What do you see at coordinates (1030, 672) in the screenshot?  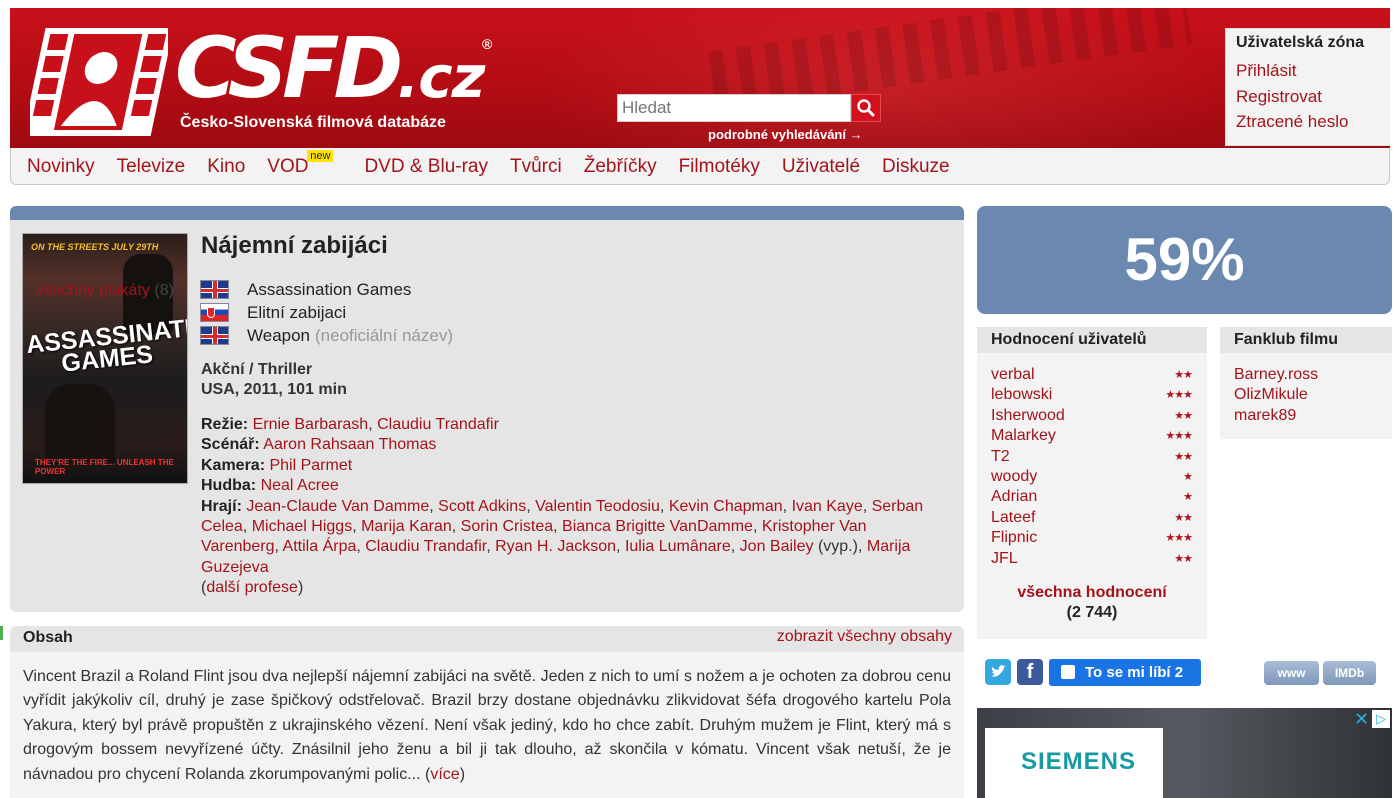 I see `facebook-icon: f` at bounding box center [1030, 672].